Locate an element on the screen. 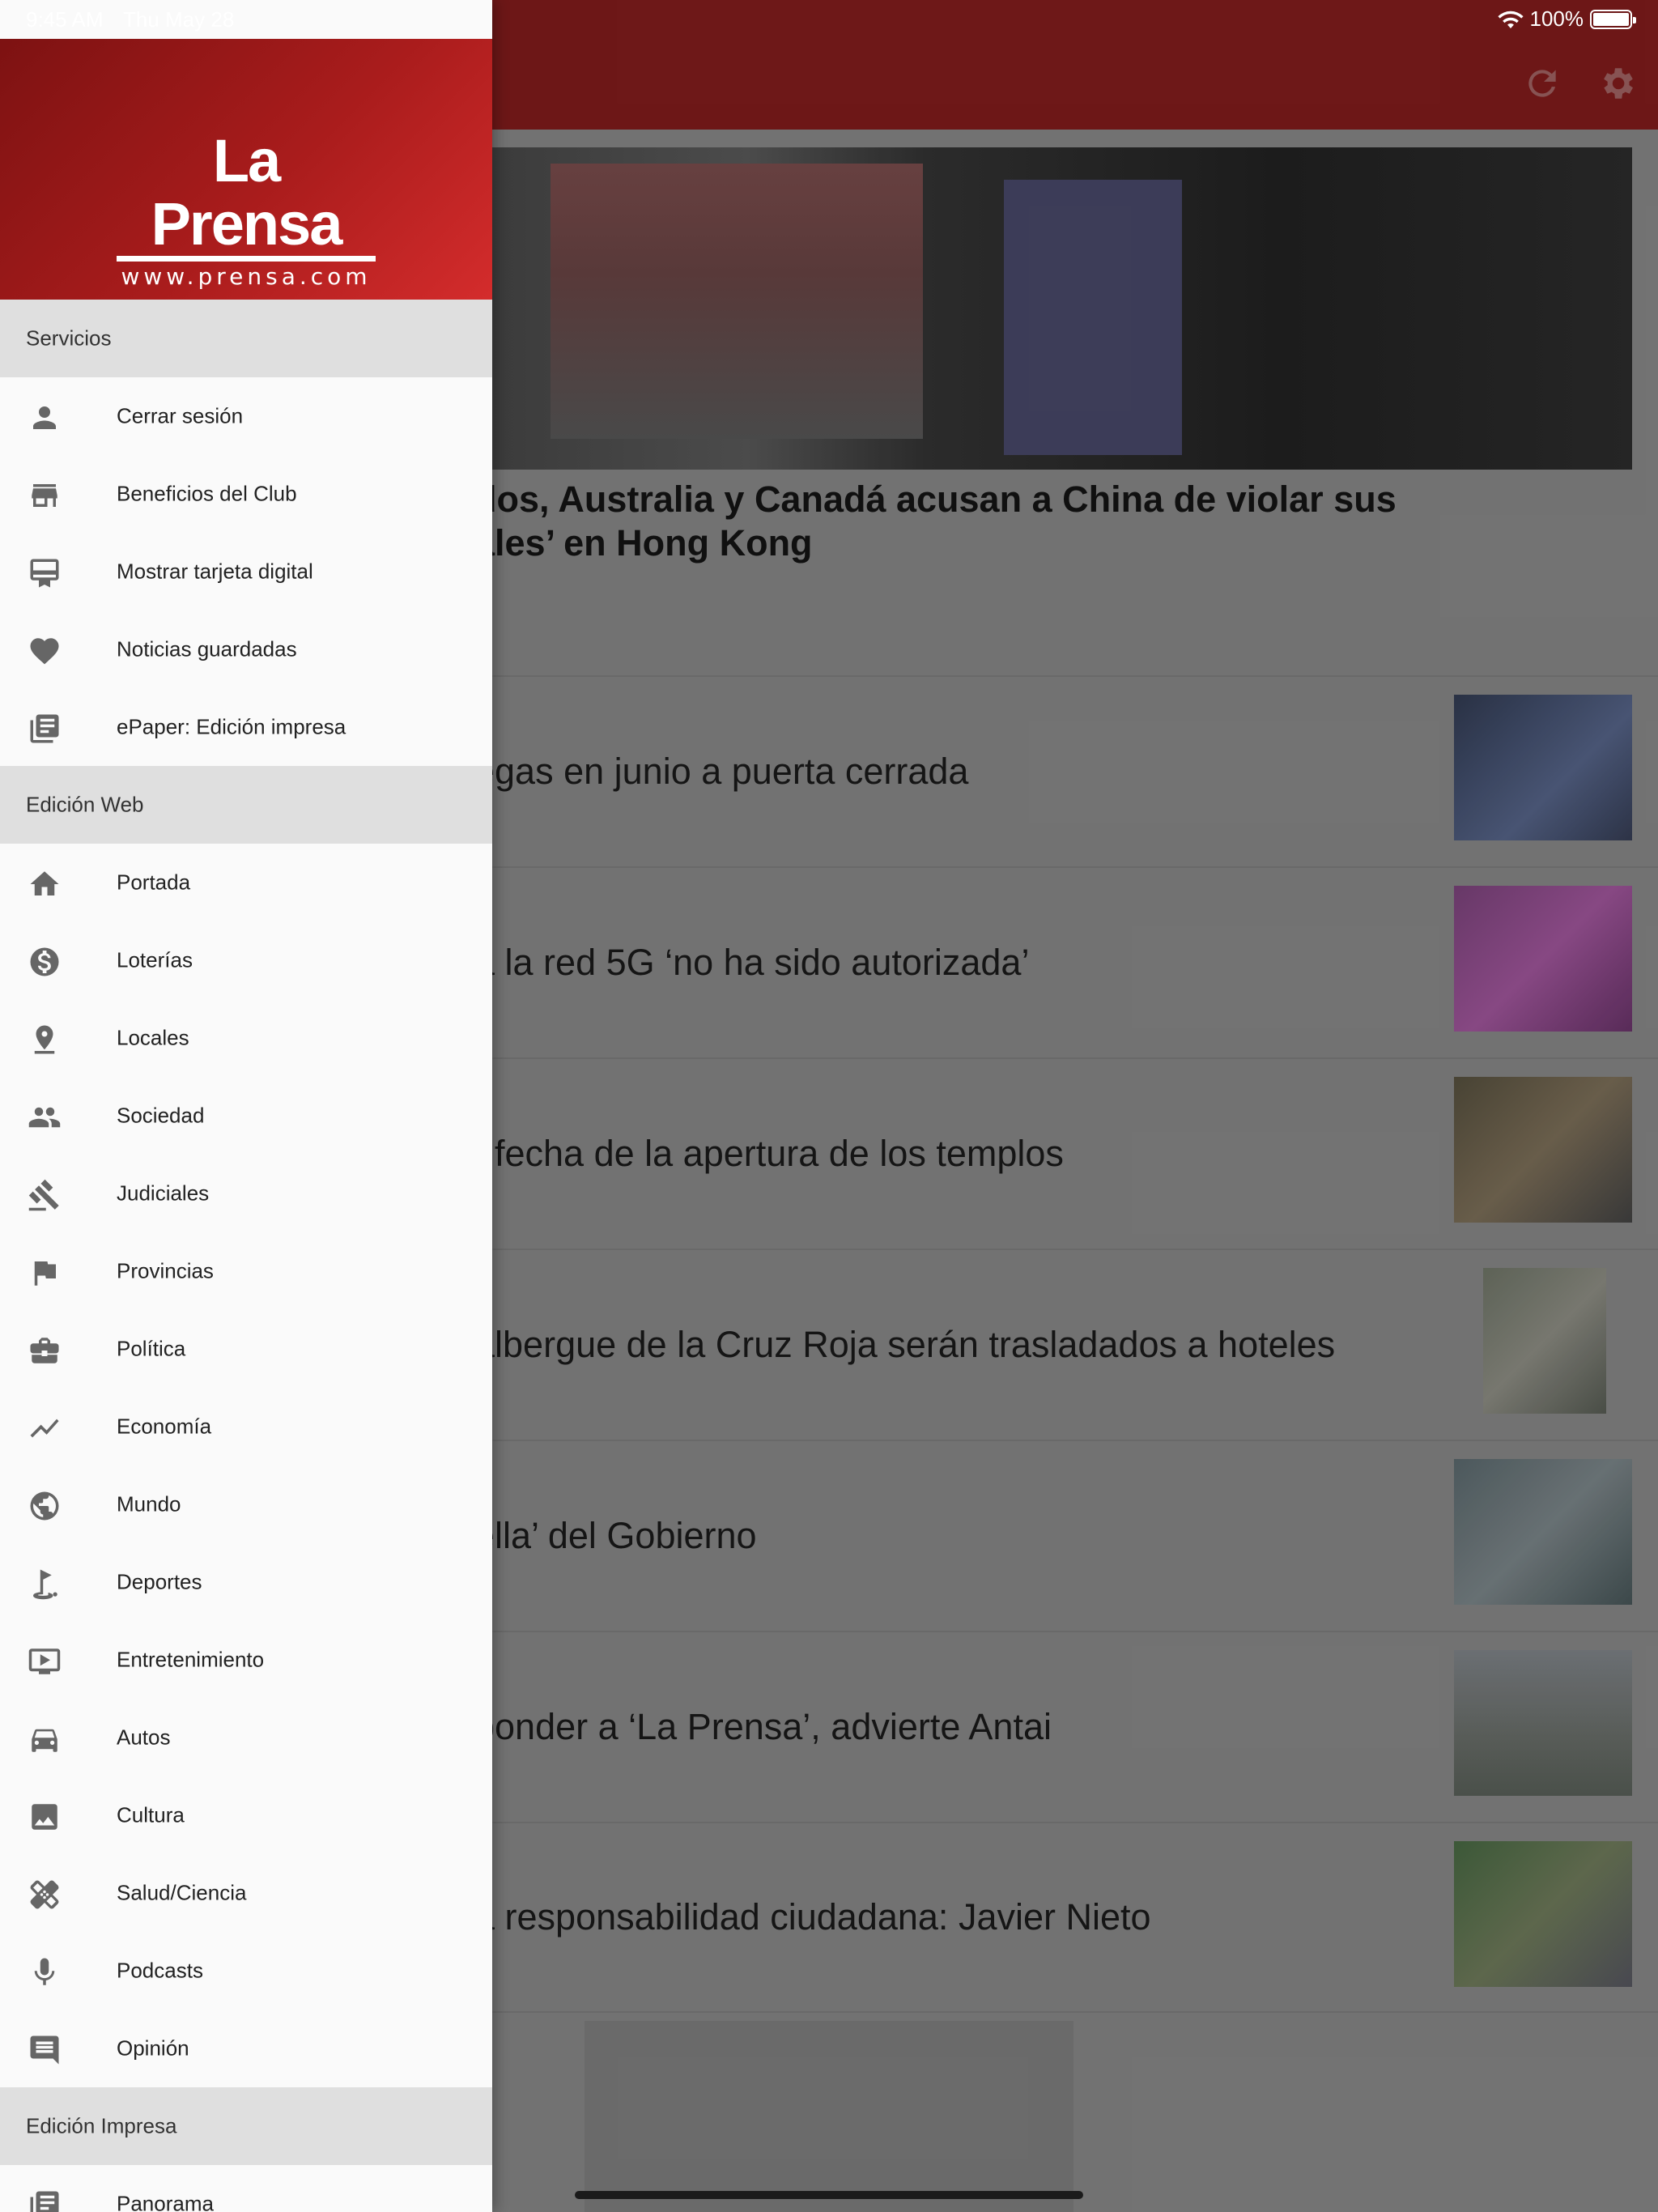 The height and width of the screenshot is (2212, 1658). people-icon is located at coordinates (44, 1118).